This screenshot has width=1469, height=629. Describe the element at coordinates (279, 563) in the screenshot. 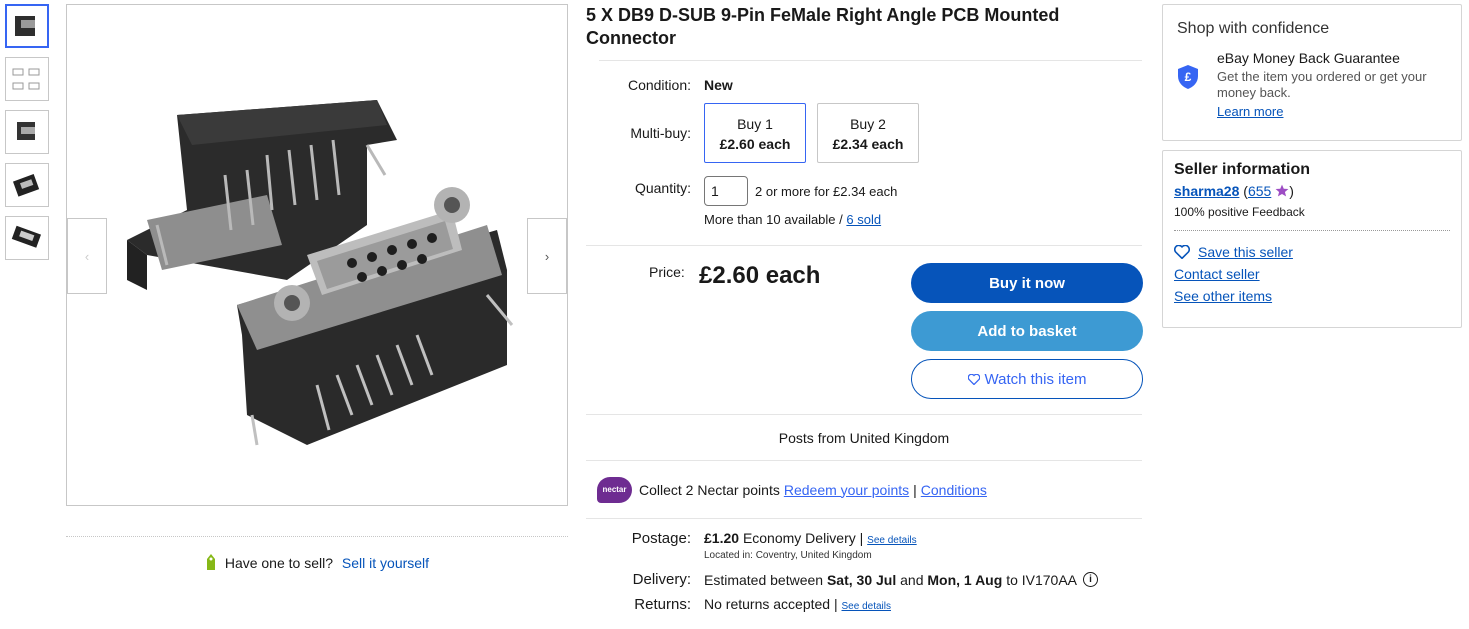

I see `sell-question: Have one to sell?` at that location.